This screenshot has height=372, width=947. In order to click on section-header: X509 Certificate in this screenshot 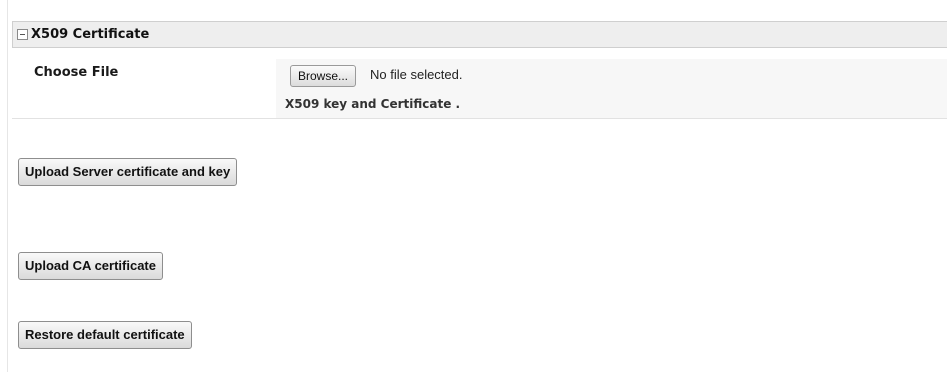, I will do `click(479, 34)`.